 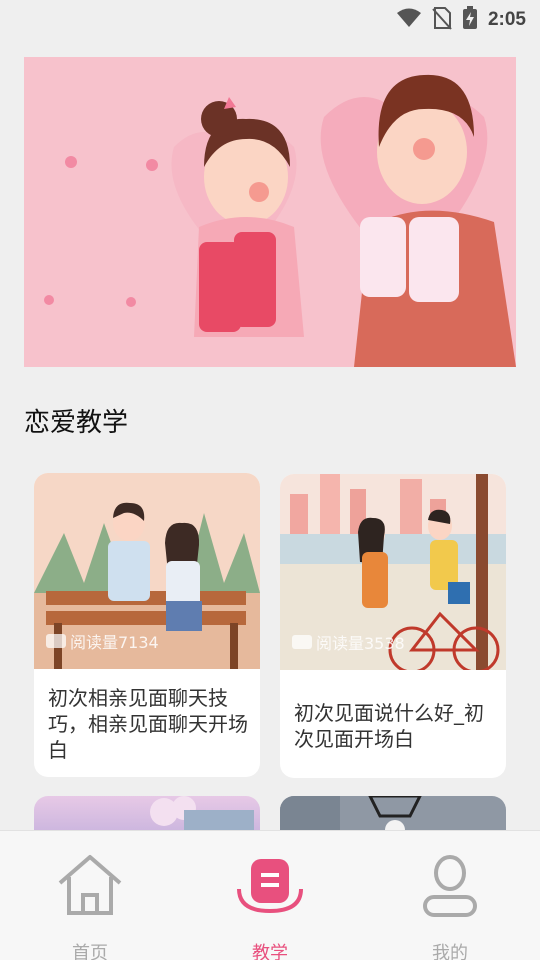 What do you see at coordinates (90, 885) in the screenshot?
I see `home-icon` at bounding box center [90, 885].